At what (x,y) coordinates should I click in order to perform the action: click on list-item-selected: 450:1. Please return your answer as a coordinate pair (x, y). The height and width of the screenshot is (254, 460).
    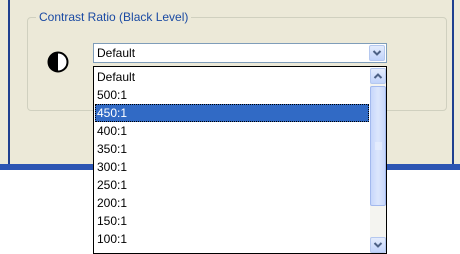
    Looking at the image, I should click on (232, 113).